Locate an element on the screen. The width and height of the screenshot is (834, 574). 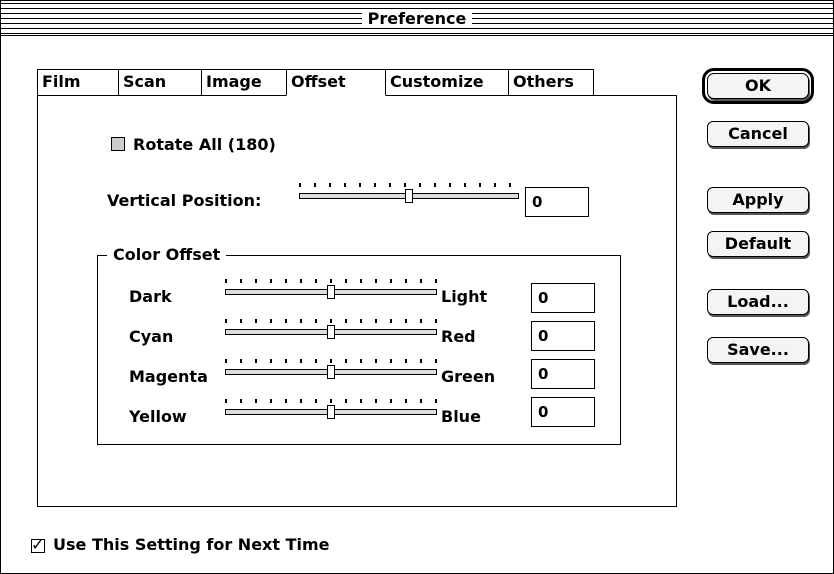
tab-image: Image is located at coordinates (244, 82).